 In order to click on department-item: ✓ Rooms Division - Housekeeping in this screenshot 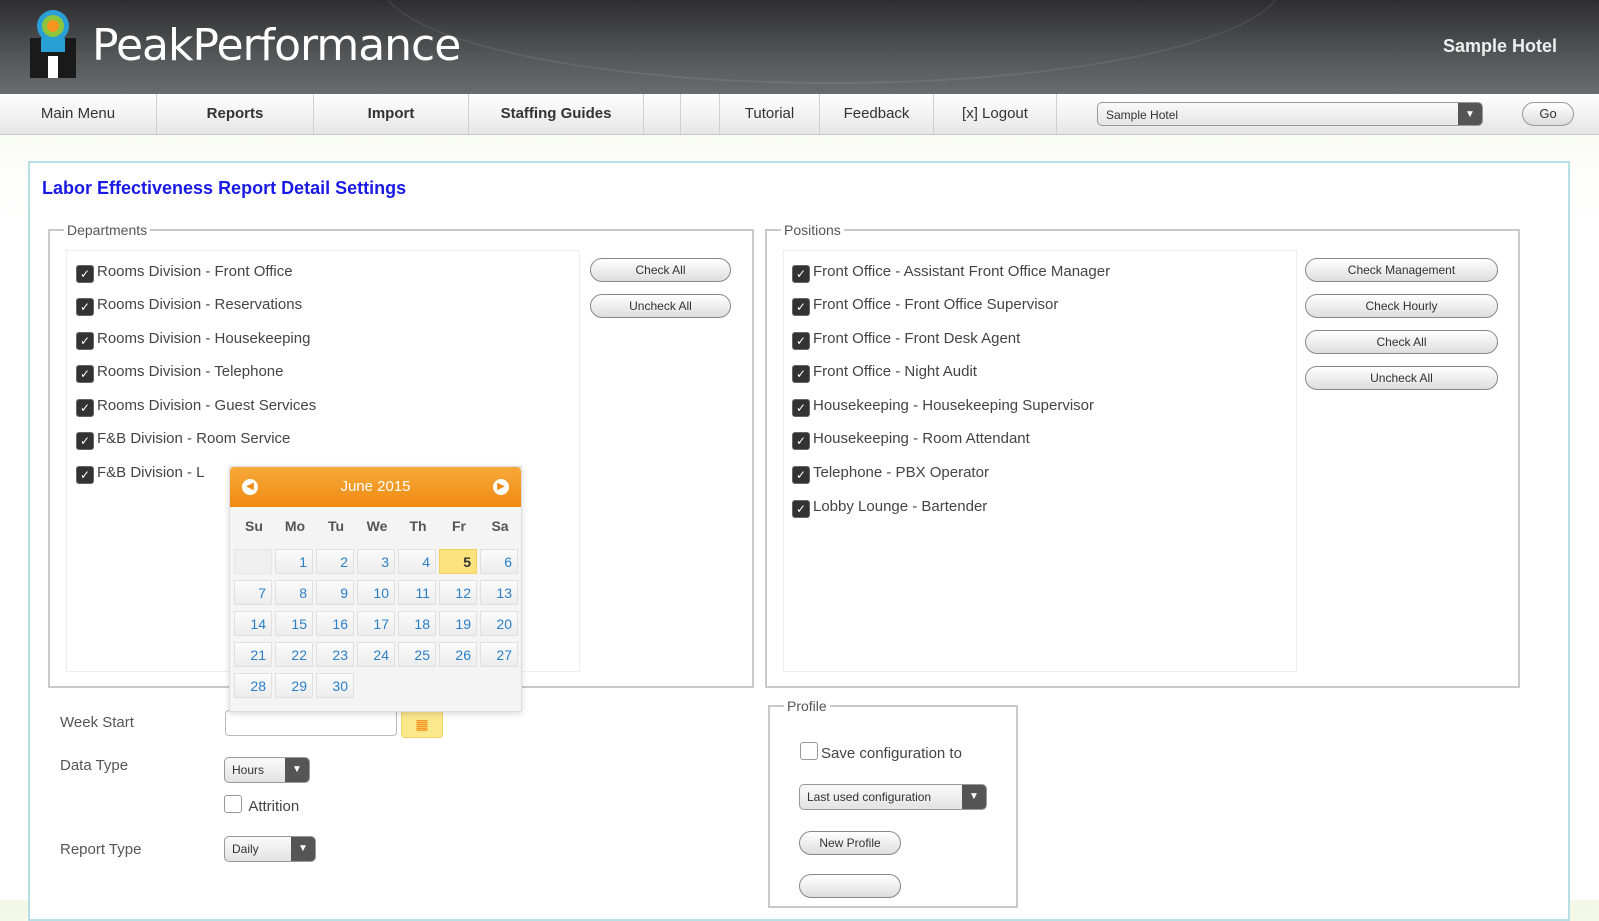, I will do `click(193, 339)`.